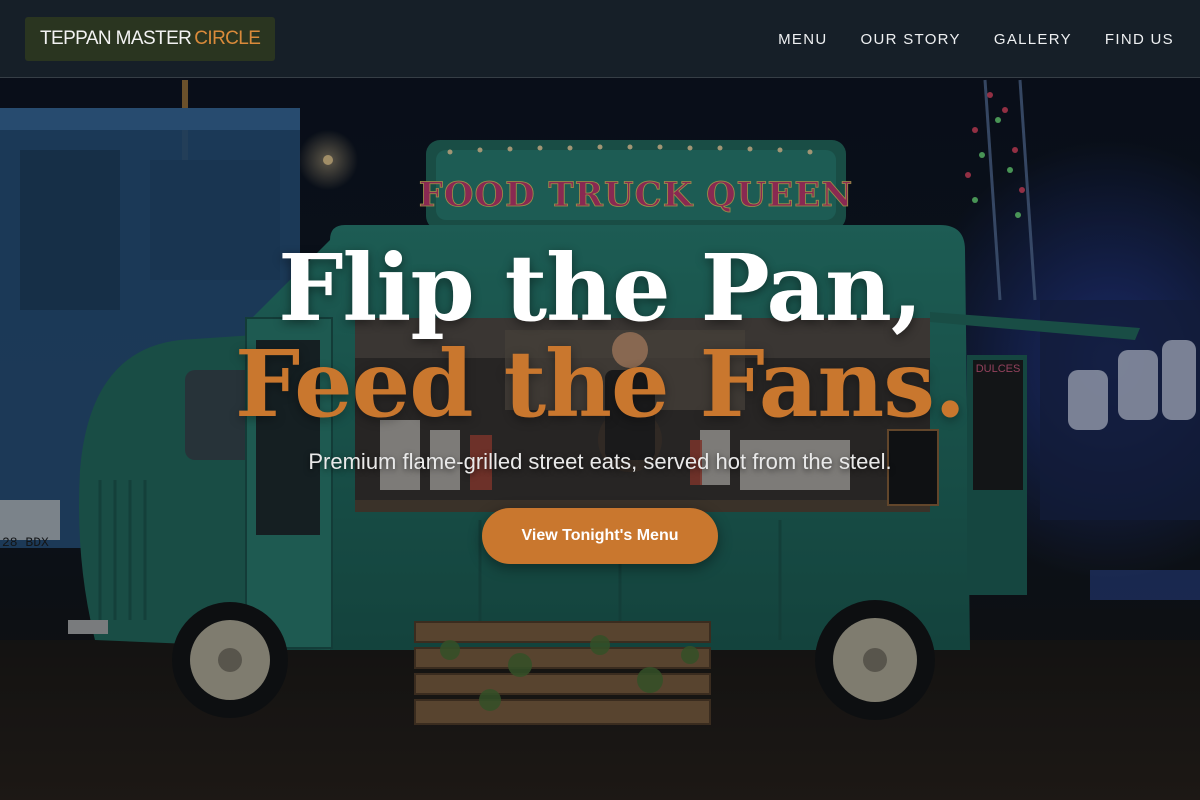 This screenshot has width=1200, height=800. I want to click on hero-headline-line1: Flip the Pan,, so click(600, 288).